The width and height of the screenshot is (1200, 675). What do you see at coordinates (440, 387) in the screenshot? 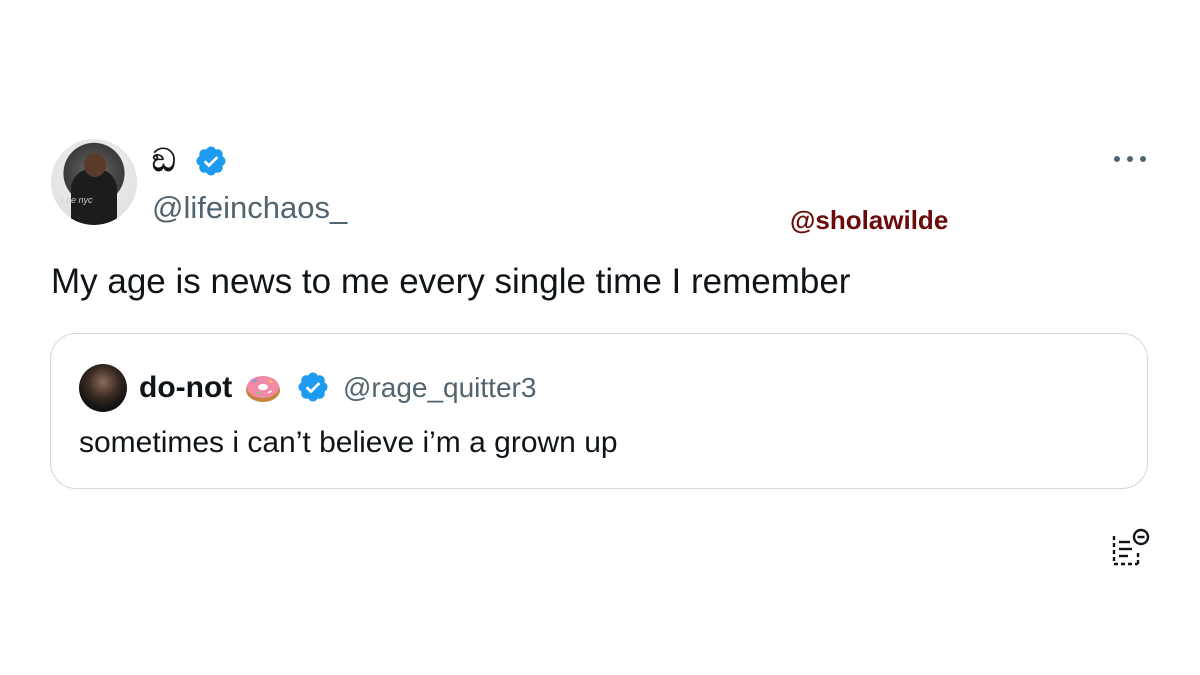
I see `quoted-author-handle: @rage_quitter3` at bounding box center [440, 387].